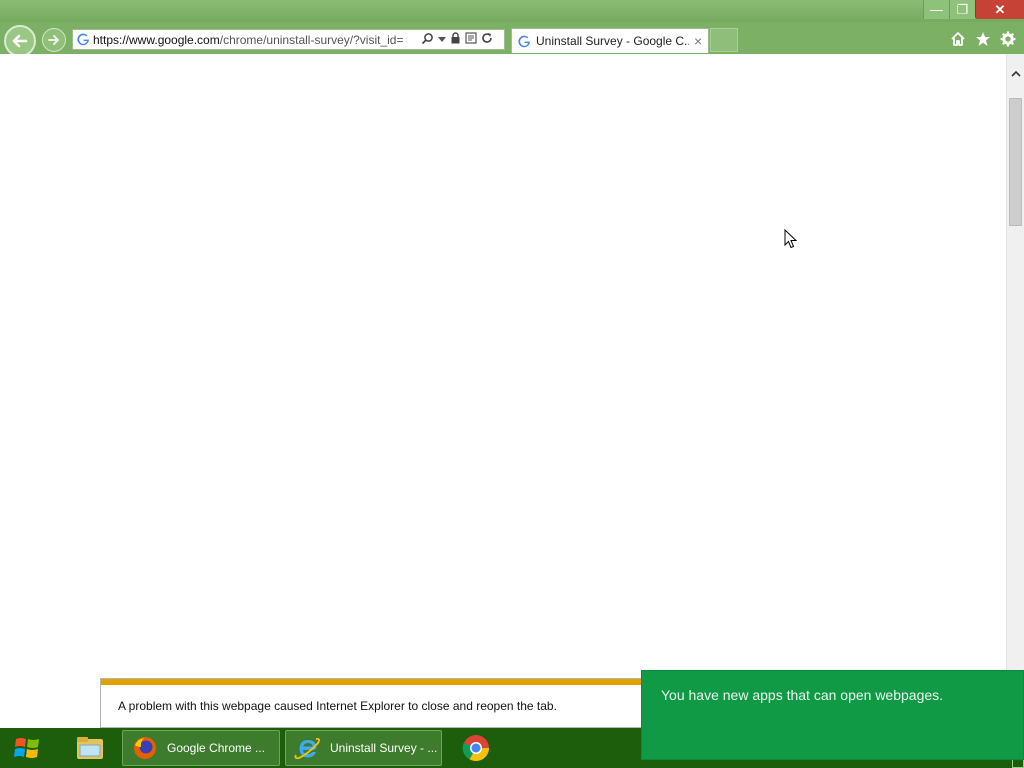  What do you see at coordinates (936, 9) in the screenshot?
I see `minimize-button: —` at bounding box center [936, 9].